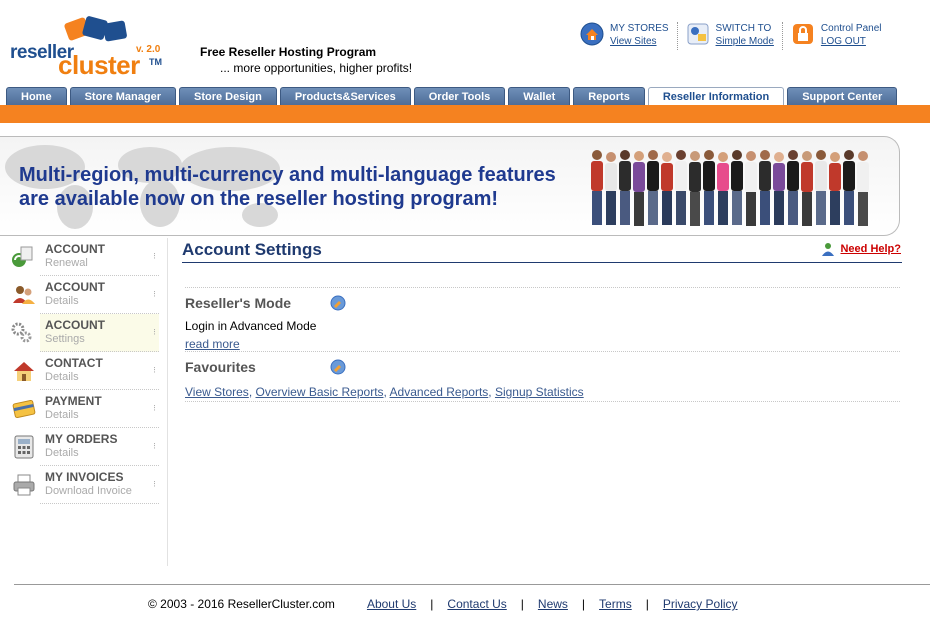 The width and height of the screenshot is (930, 634). What do you see at coordinates (542, 262) in the screenshot?
I see `title-underline` at bounding box center [542, 262].